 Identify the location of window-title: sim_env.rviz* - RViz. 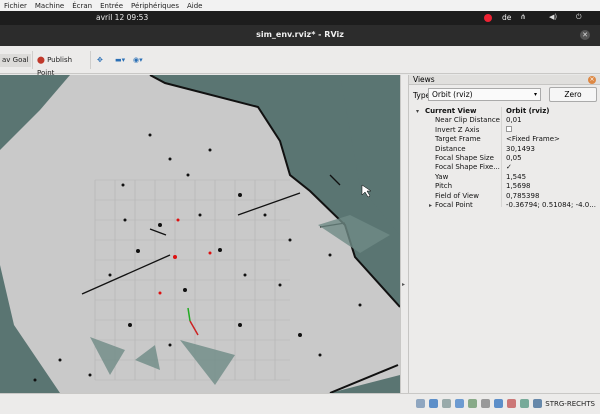
(300, 34).